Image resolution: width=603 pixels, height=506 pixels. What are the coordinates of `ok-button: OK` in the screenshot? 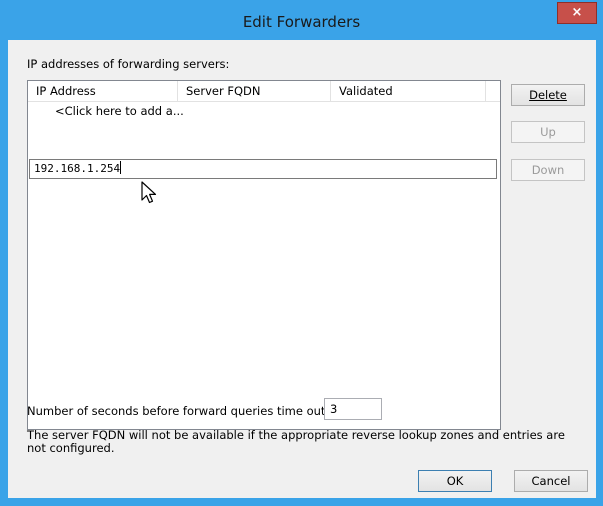 It's located at (455, 481).